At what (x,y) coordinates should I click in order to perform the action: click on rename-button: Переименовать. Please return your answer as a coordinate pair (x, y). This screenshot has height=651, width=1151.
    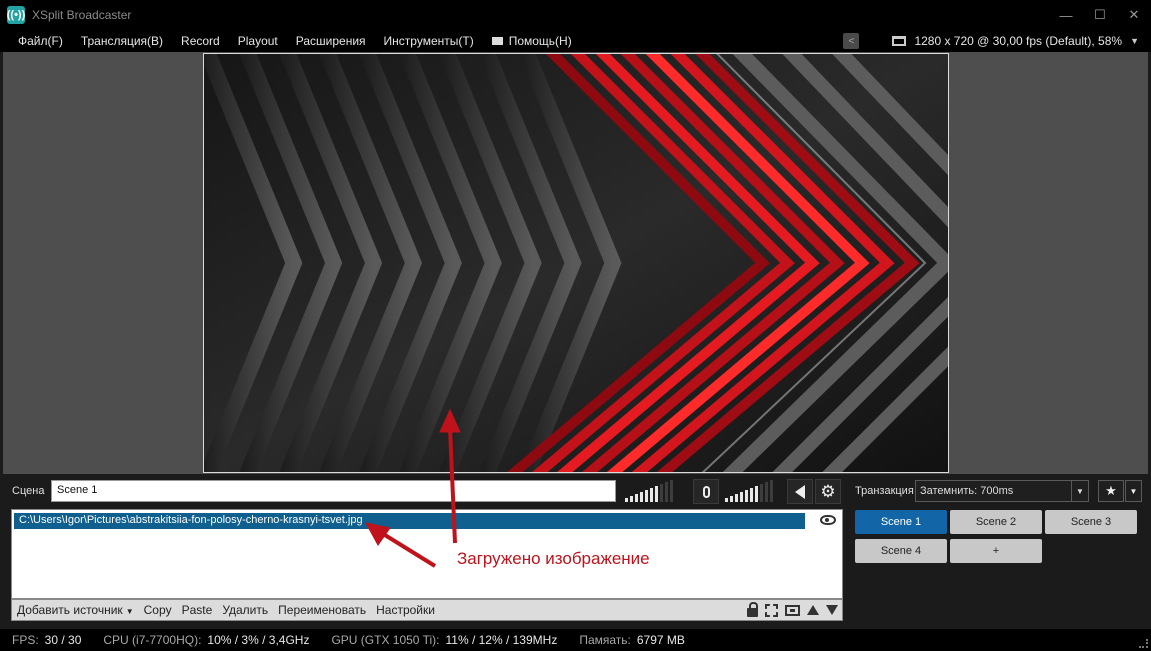
    Looking at the image, I should click on (322, 610).